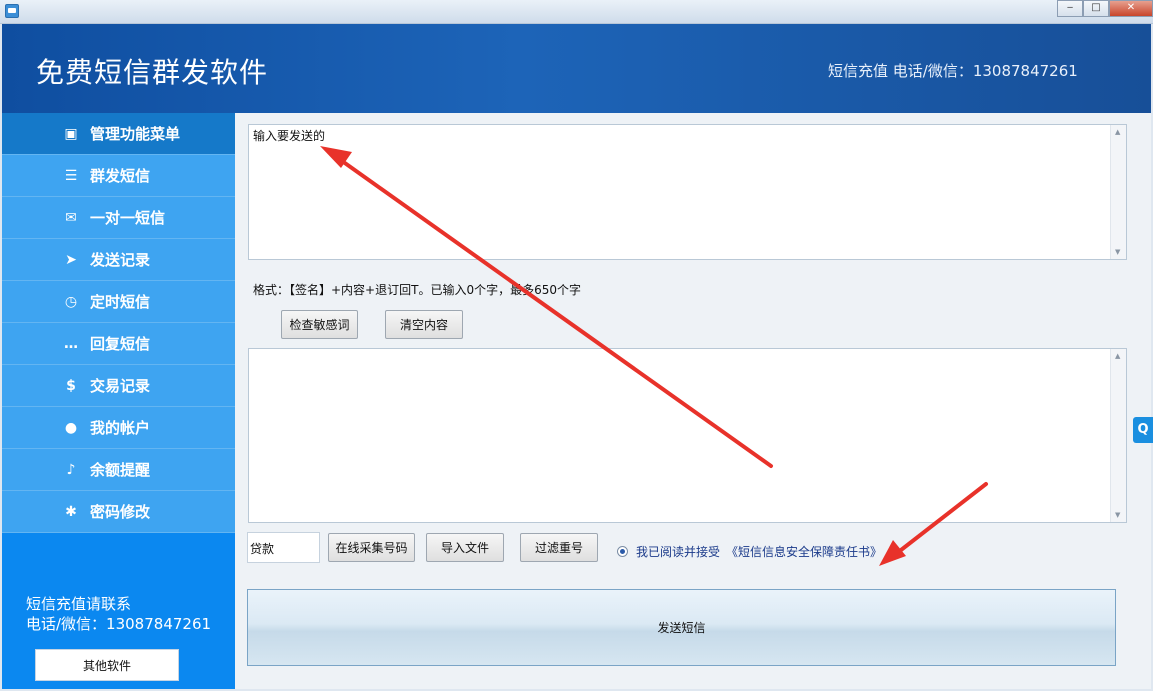 The image size is (1153, 691). I want to click on group-chat-icon: ☰, so click(71, 175).